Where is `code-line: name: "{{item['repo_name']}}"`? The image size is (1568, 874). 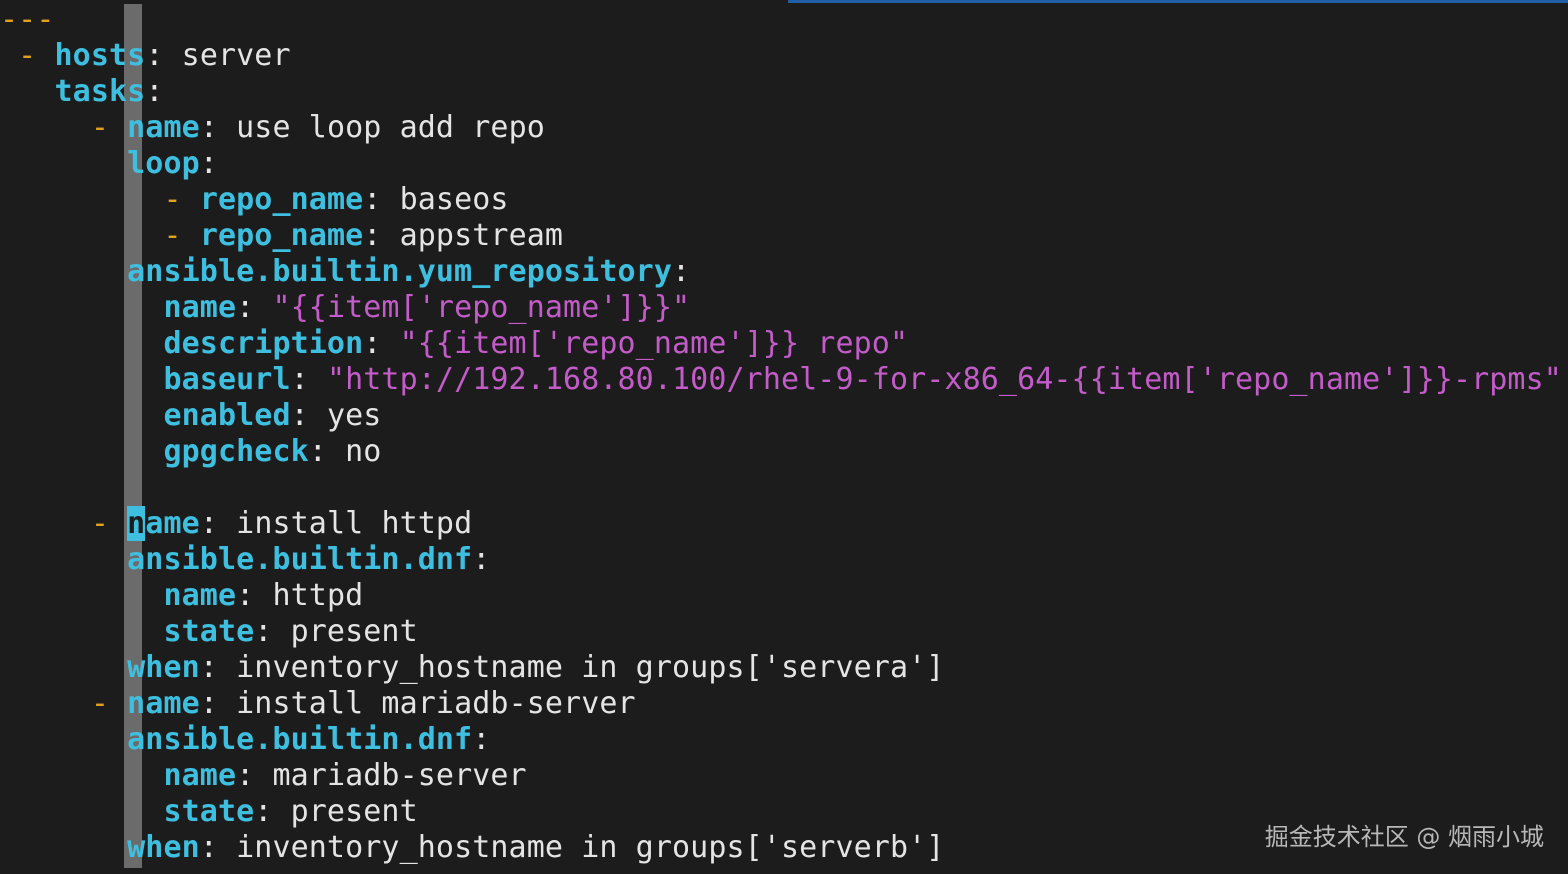
code-line: name: "{{item['repo_name']}}" is located at coordinates (781, 308).